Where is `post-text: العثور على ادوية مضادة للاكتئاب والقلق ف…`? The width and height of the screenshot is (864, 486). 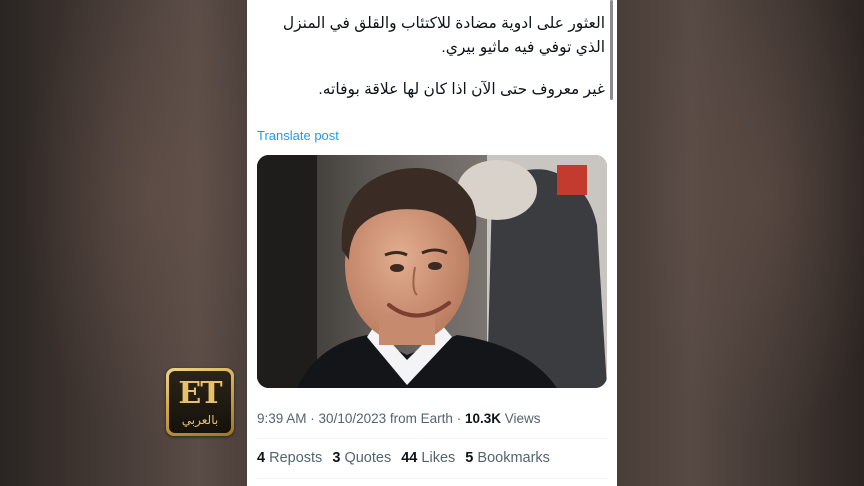 post-text: العثور على ادوية مضادة للاكتئاب والقلق ف… is located at coordinates (435, 57).